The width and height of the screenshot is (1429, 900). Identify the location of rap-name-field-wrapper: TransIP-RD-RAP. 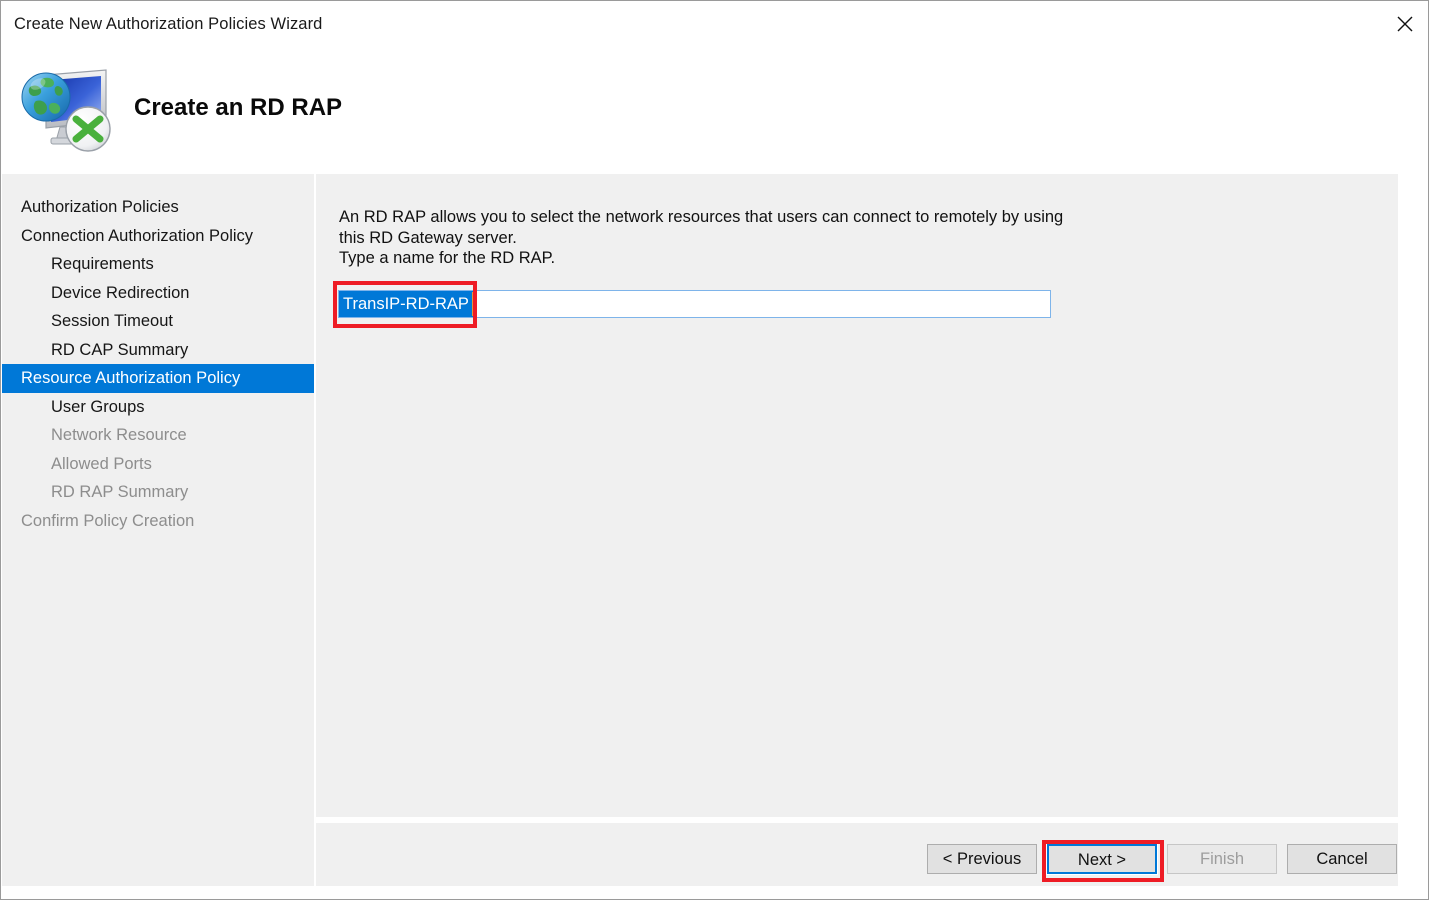
(694, 304).